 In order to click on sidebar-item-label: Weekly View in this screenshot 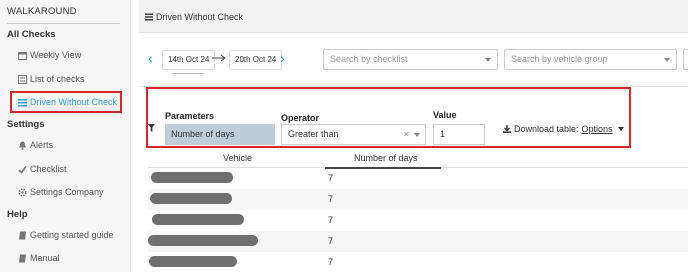, I will do `click(56, 55)`.